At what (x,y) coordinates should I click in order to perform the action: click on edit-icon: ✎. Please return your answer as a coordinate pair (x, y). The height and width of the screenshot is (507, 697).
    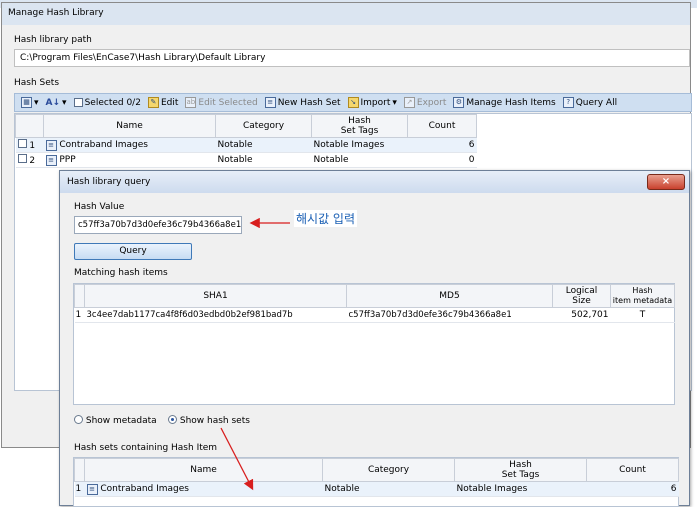
    Looking at the image, I should click on (153, 102).